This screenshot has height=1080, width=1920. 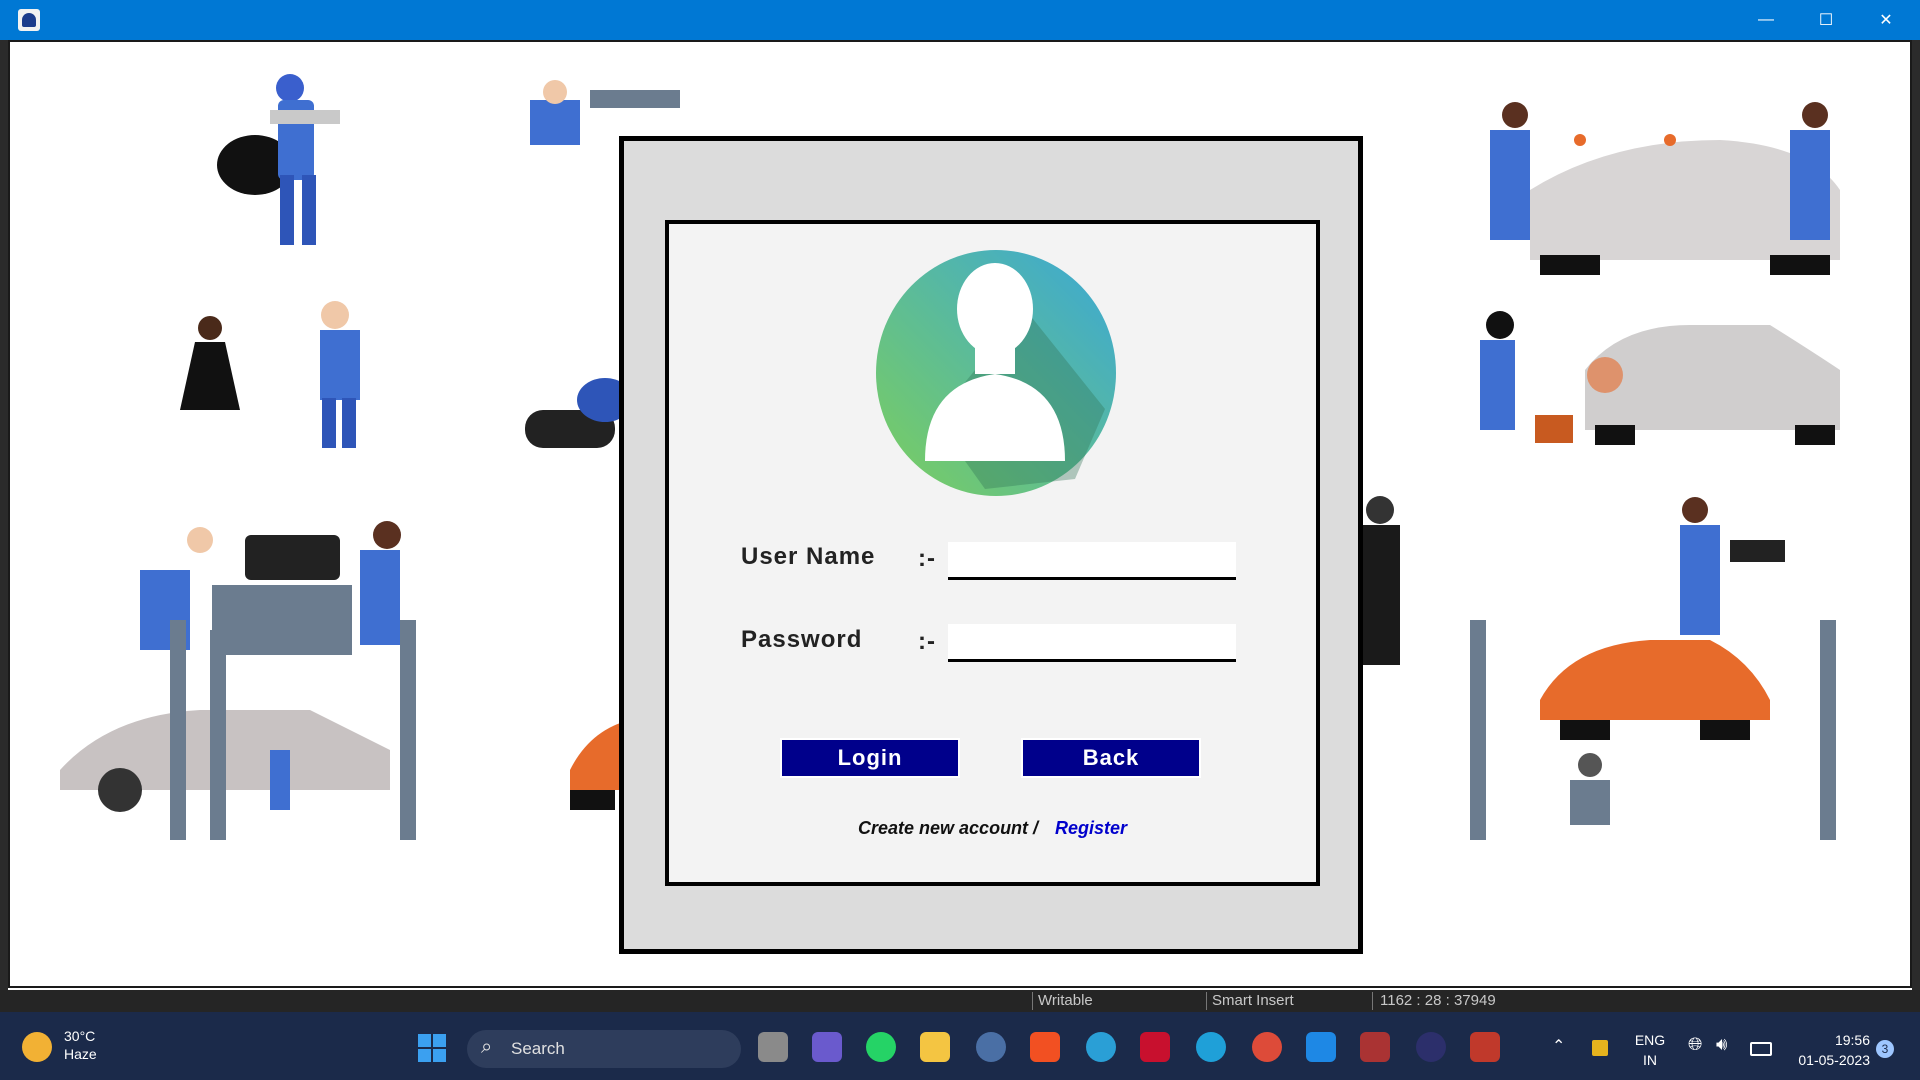 What do you see at coordinates (1885, 1049) in the screenshot?
I see `notification-badge: 3` at bounding box center [1885, 1049].